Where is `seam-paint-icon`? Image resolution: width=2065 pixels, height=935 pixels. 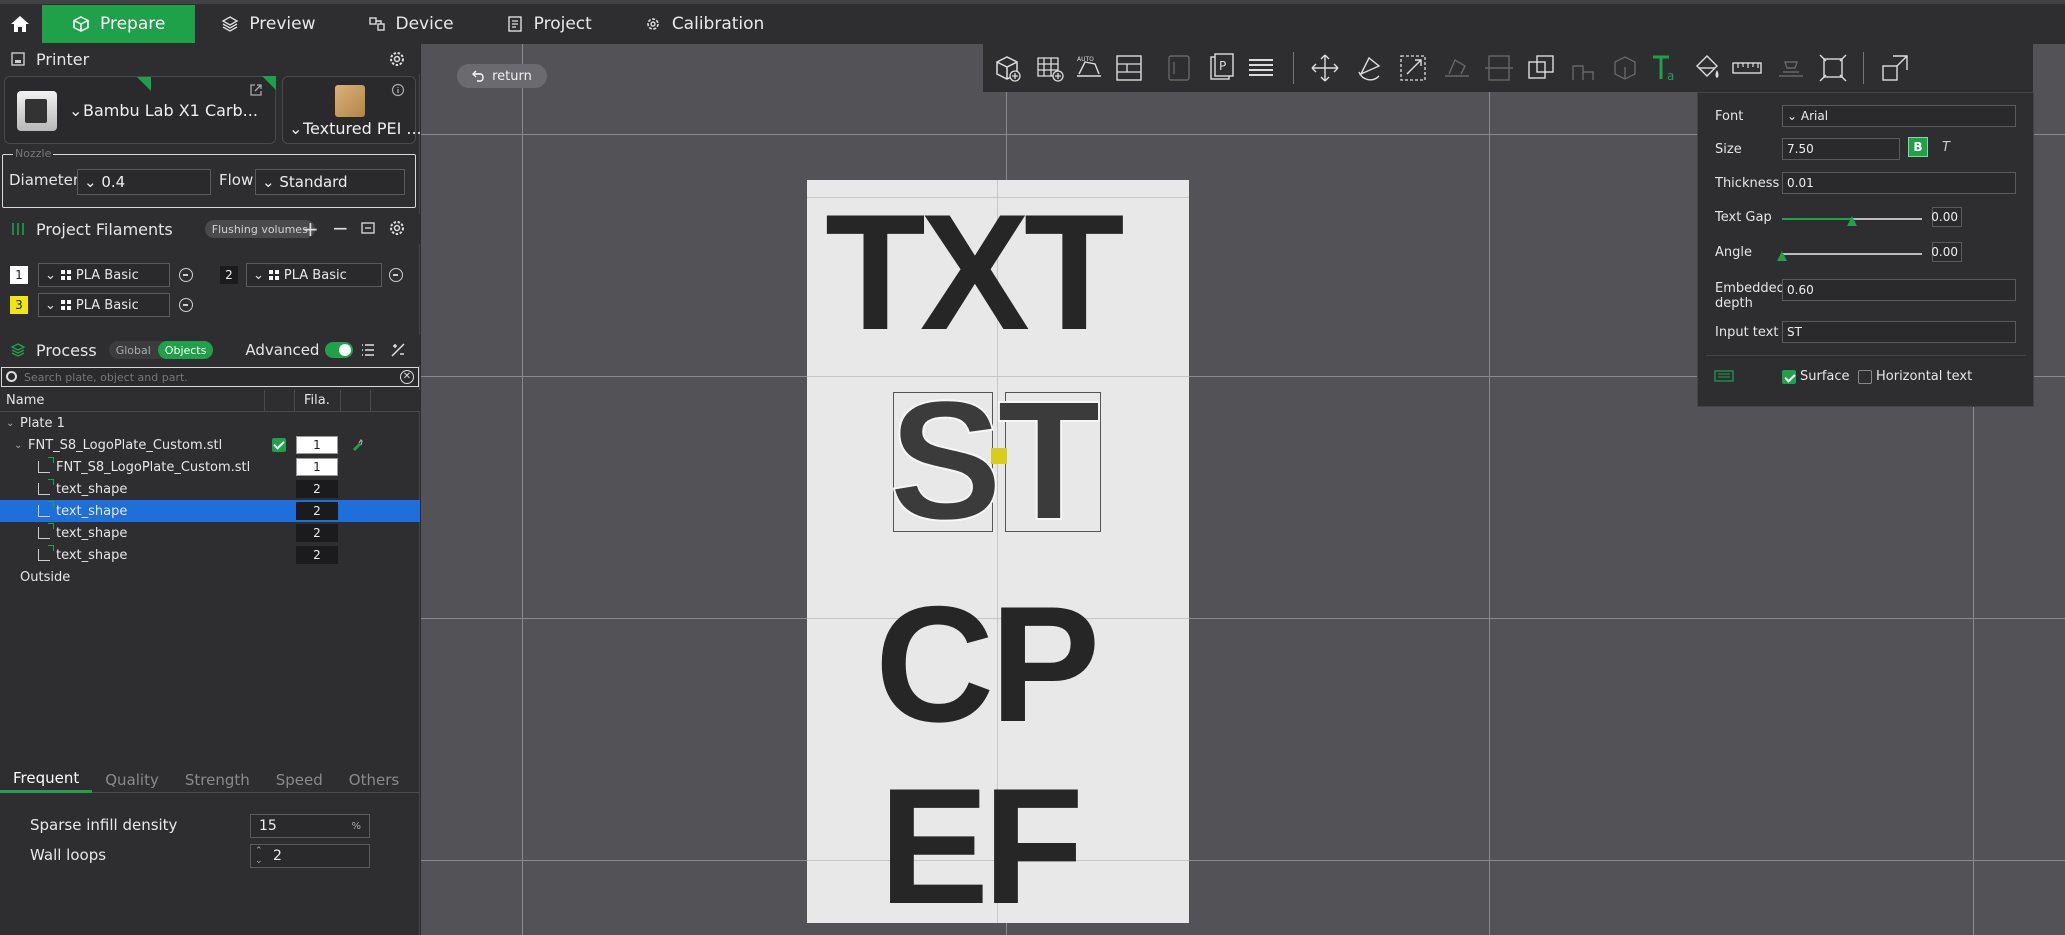
seam-paint-icon is located at coordinates (1625, 68).